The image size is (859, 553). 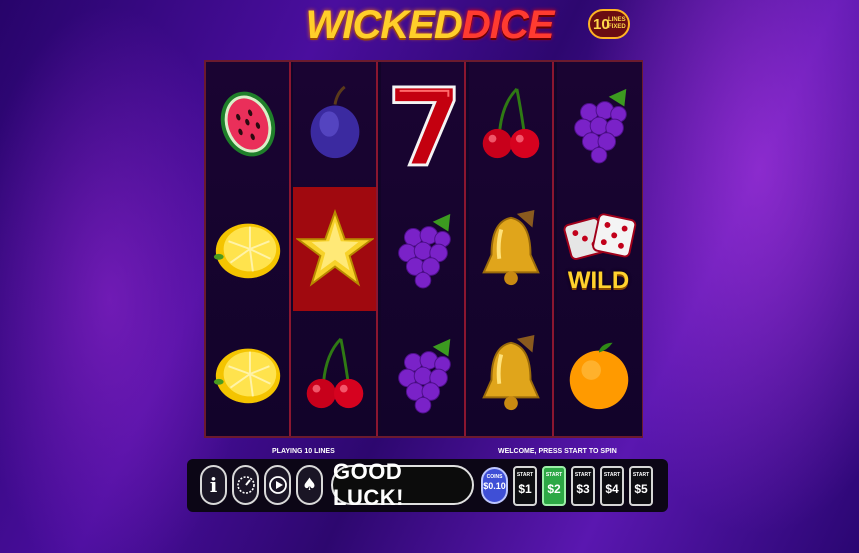 I want to click on seven-icon, so click(x=423, y=126).